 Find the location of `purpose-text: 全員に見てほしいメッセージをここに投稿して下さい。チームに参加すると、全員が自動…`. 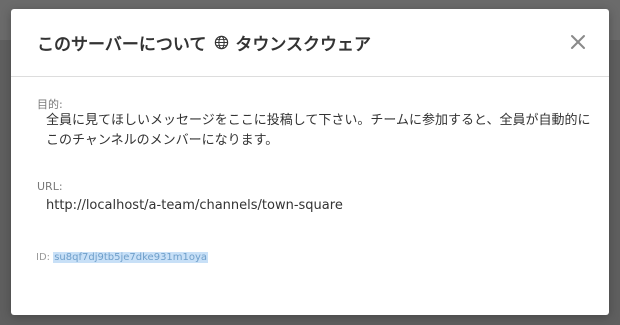

purpose-text: 全員に見てほしいメッセージをここに投稿して下さい。チームに参加すると、全員が自動… is located at coordinates (318, 130).